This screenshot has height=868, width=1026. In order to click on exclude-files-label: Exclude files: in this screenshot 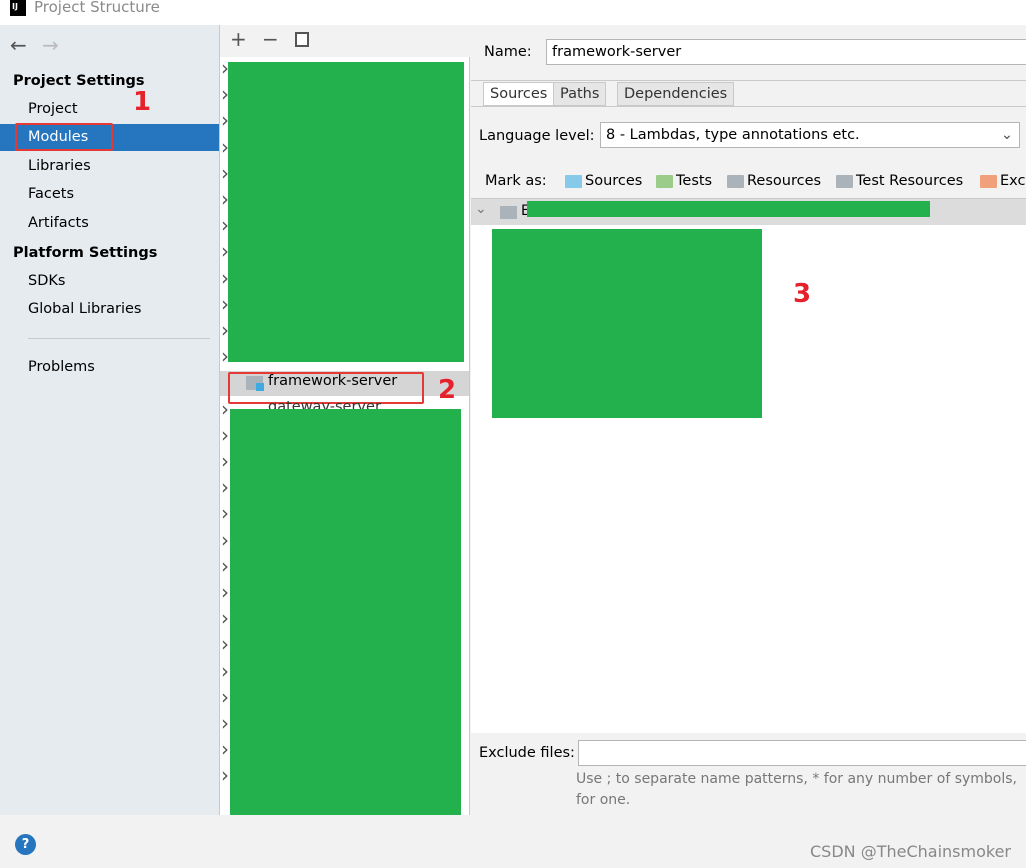, I will do `click(527, 753)`.